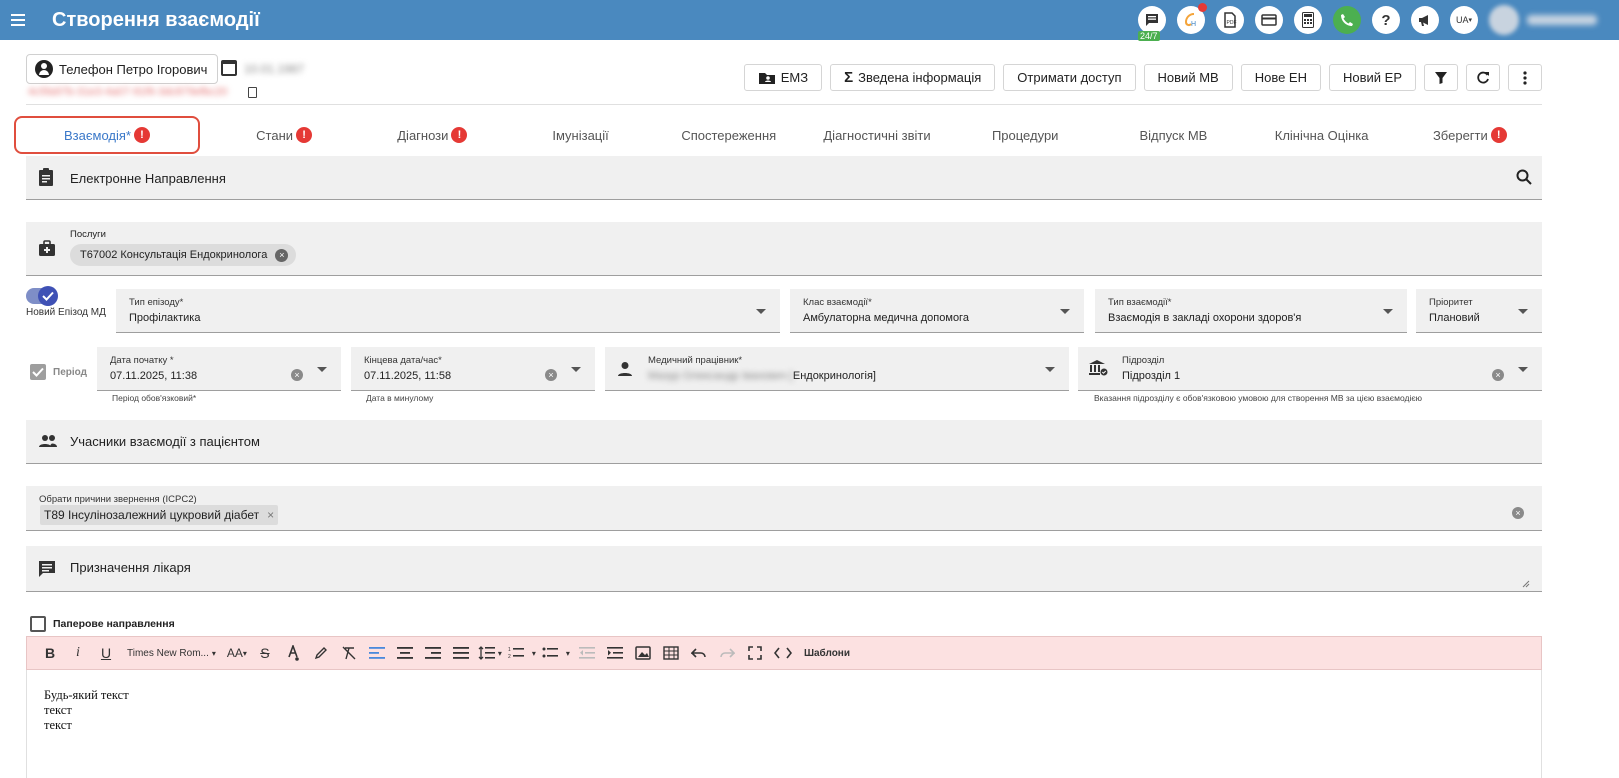 The image size is (1619, 778). Describe the element at coordinates (1280, 77) in the screenshot. I see `new-en-button: Нове ЕН` at that location.